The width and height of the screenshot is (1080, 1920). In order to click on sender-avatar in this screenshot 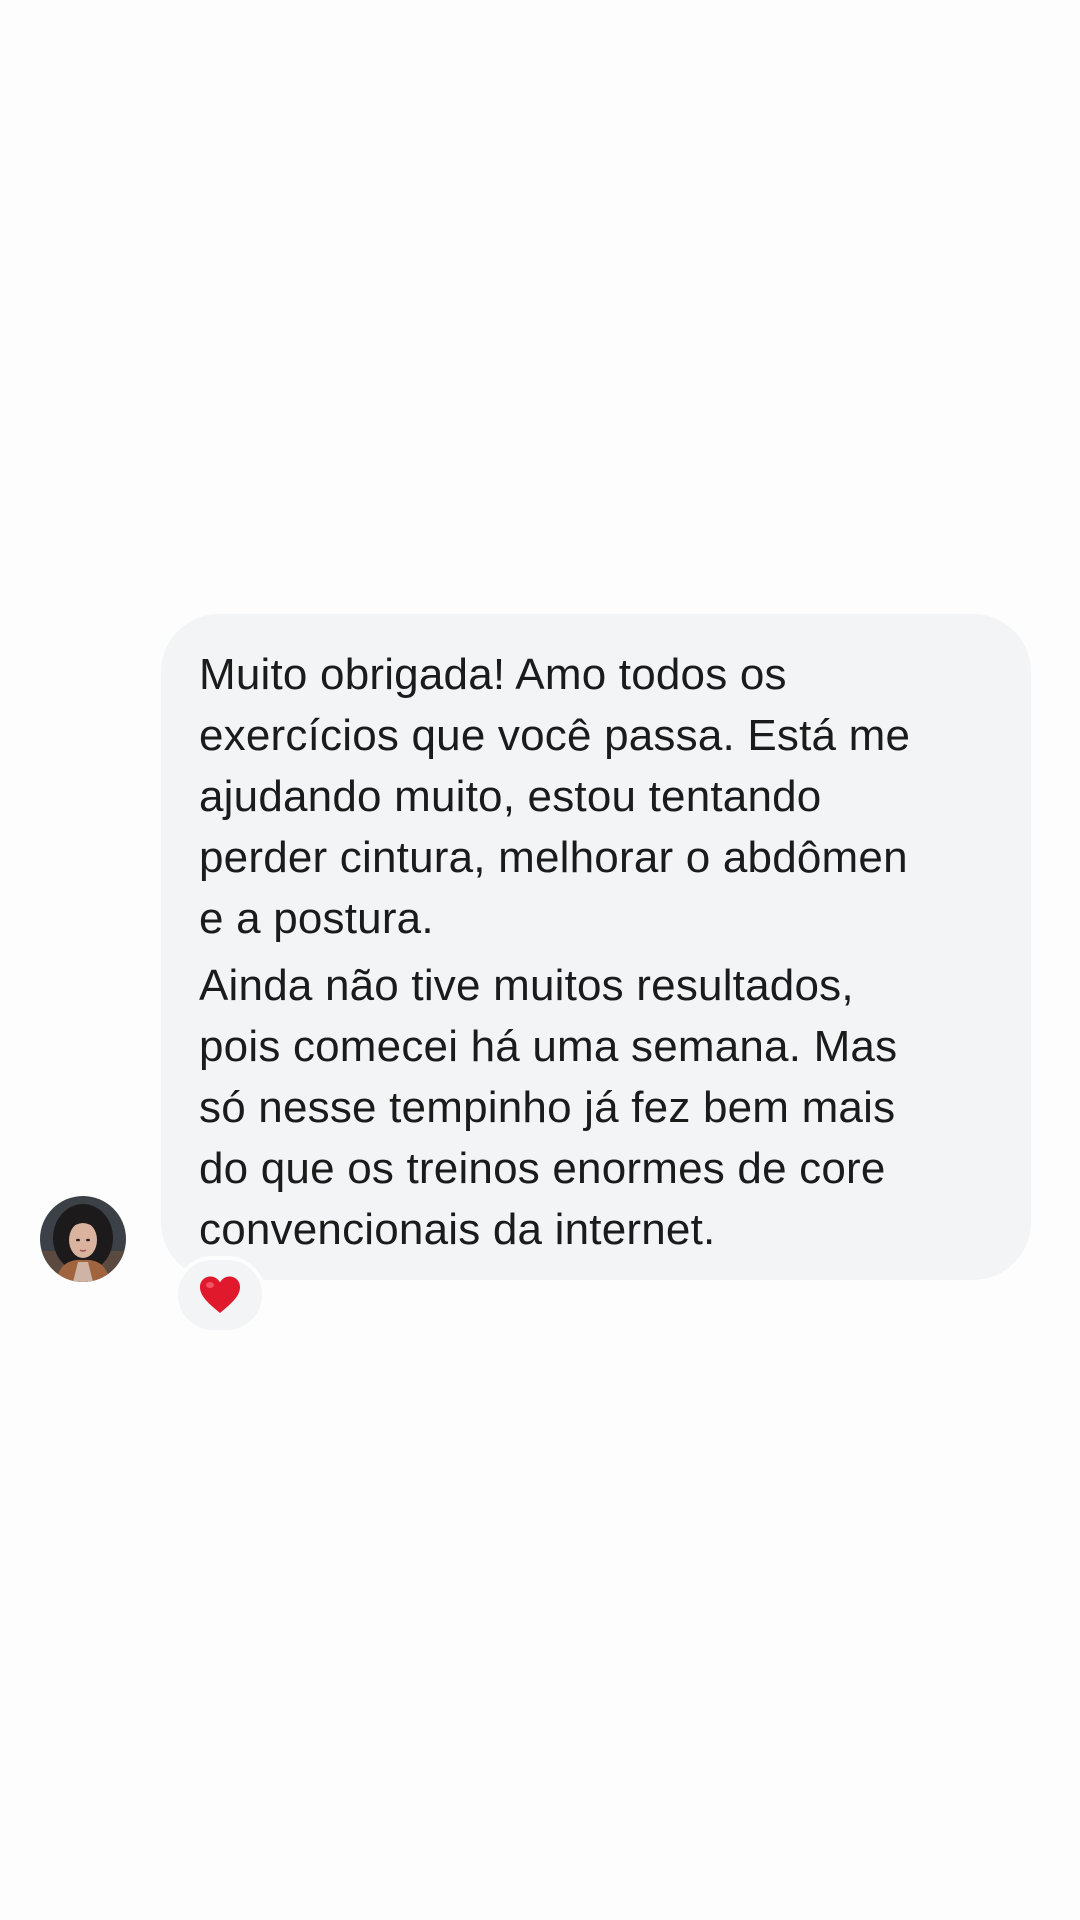, I will do `click(83, 1239)`.